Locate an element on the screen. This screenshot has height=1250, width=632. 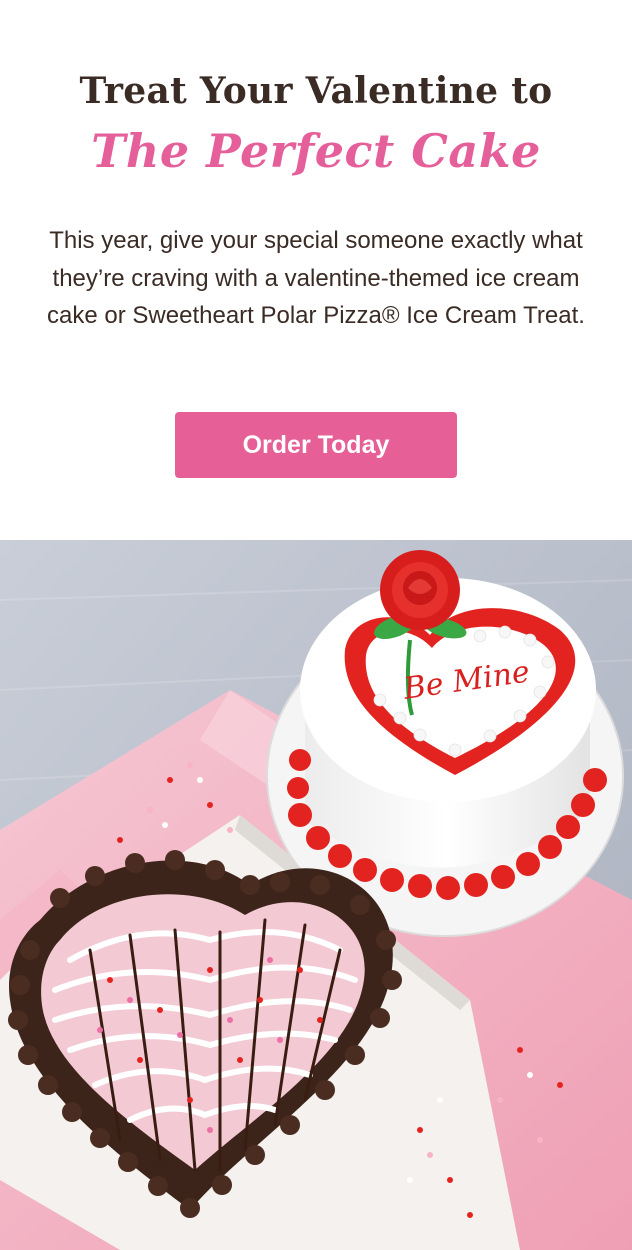
order-today-button: Order Today is located at coordinates (316, 445).